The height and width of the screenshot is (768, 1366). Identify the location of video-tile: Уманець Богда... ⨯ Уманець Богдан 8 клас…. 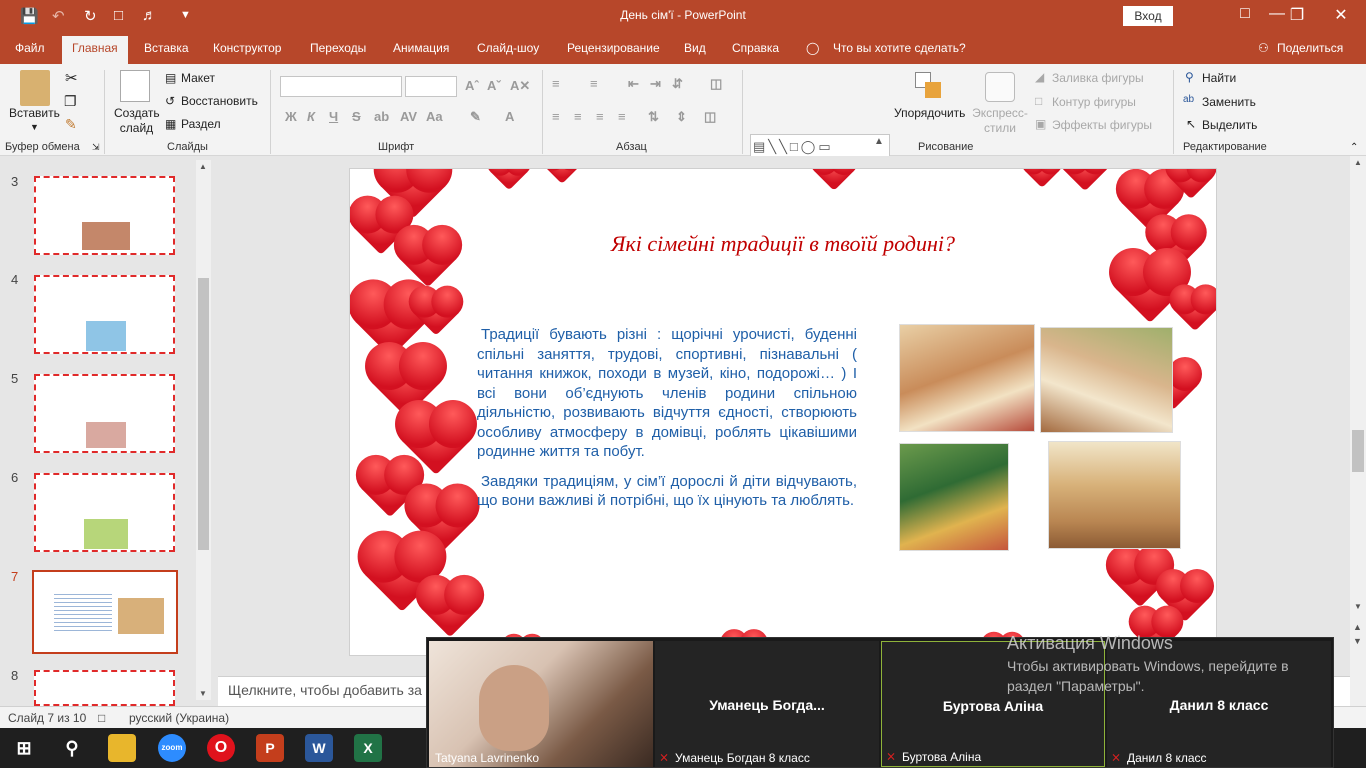
(767, 704).